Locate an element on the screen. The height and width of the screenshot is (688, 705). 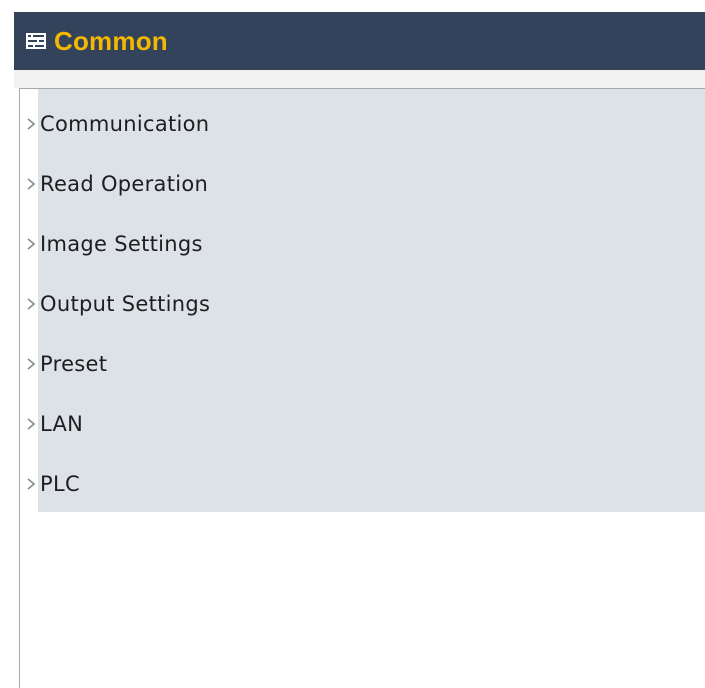
menu-item-lan: LAN is located at coordinates (362, 424).